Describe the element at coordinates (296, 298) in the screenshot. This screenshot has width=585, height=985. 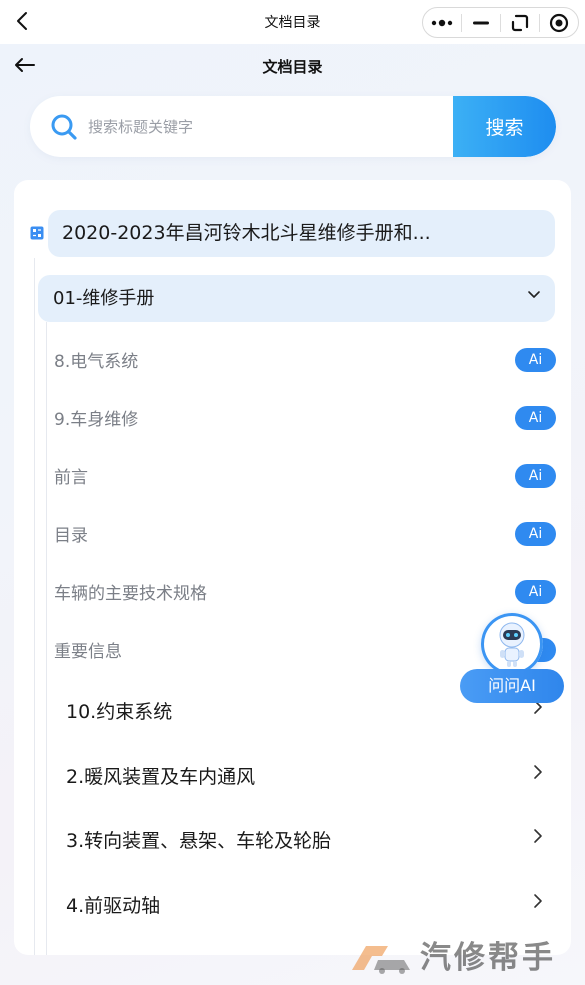
I see `folder-item: 01-维修手册` at that location.